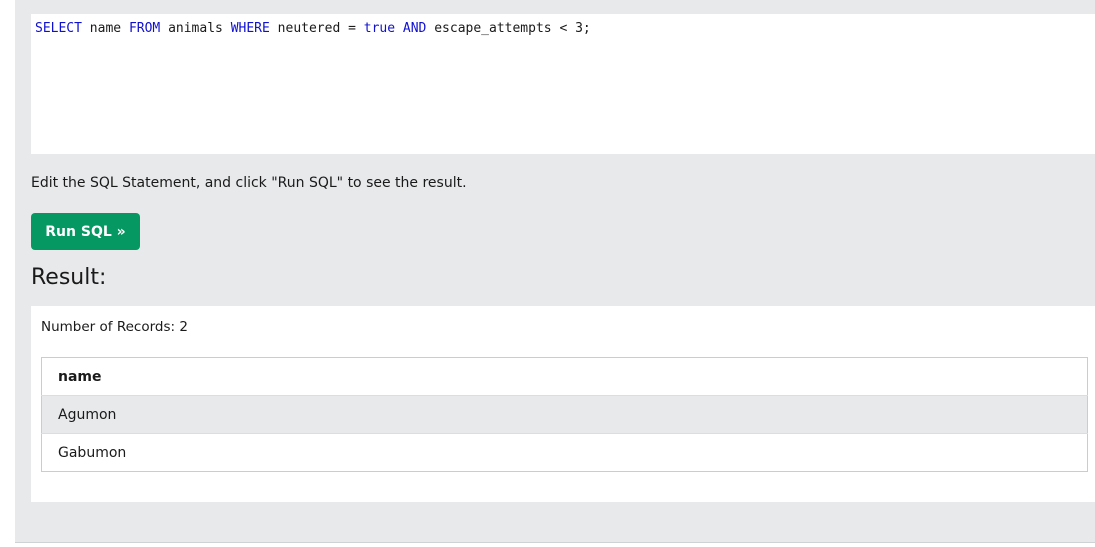  I want to click on sql-text: neutered =, so click(316, 28).